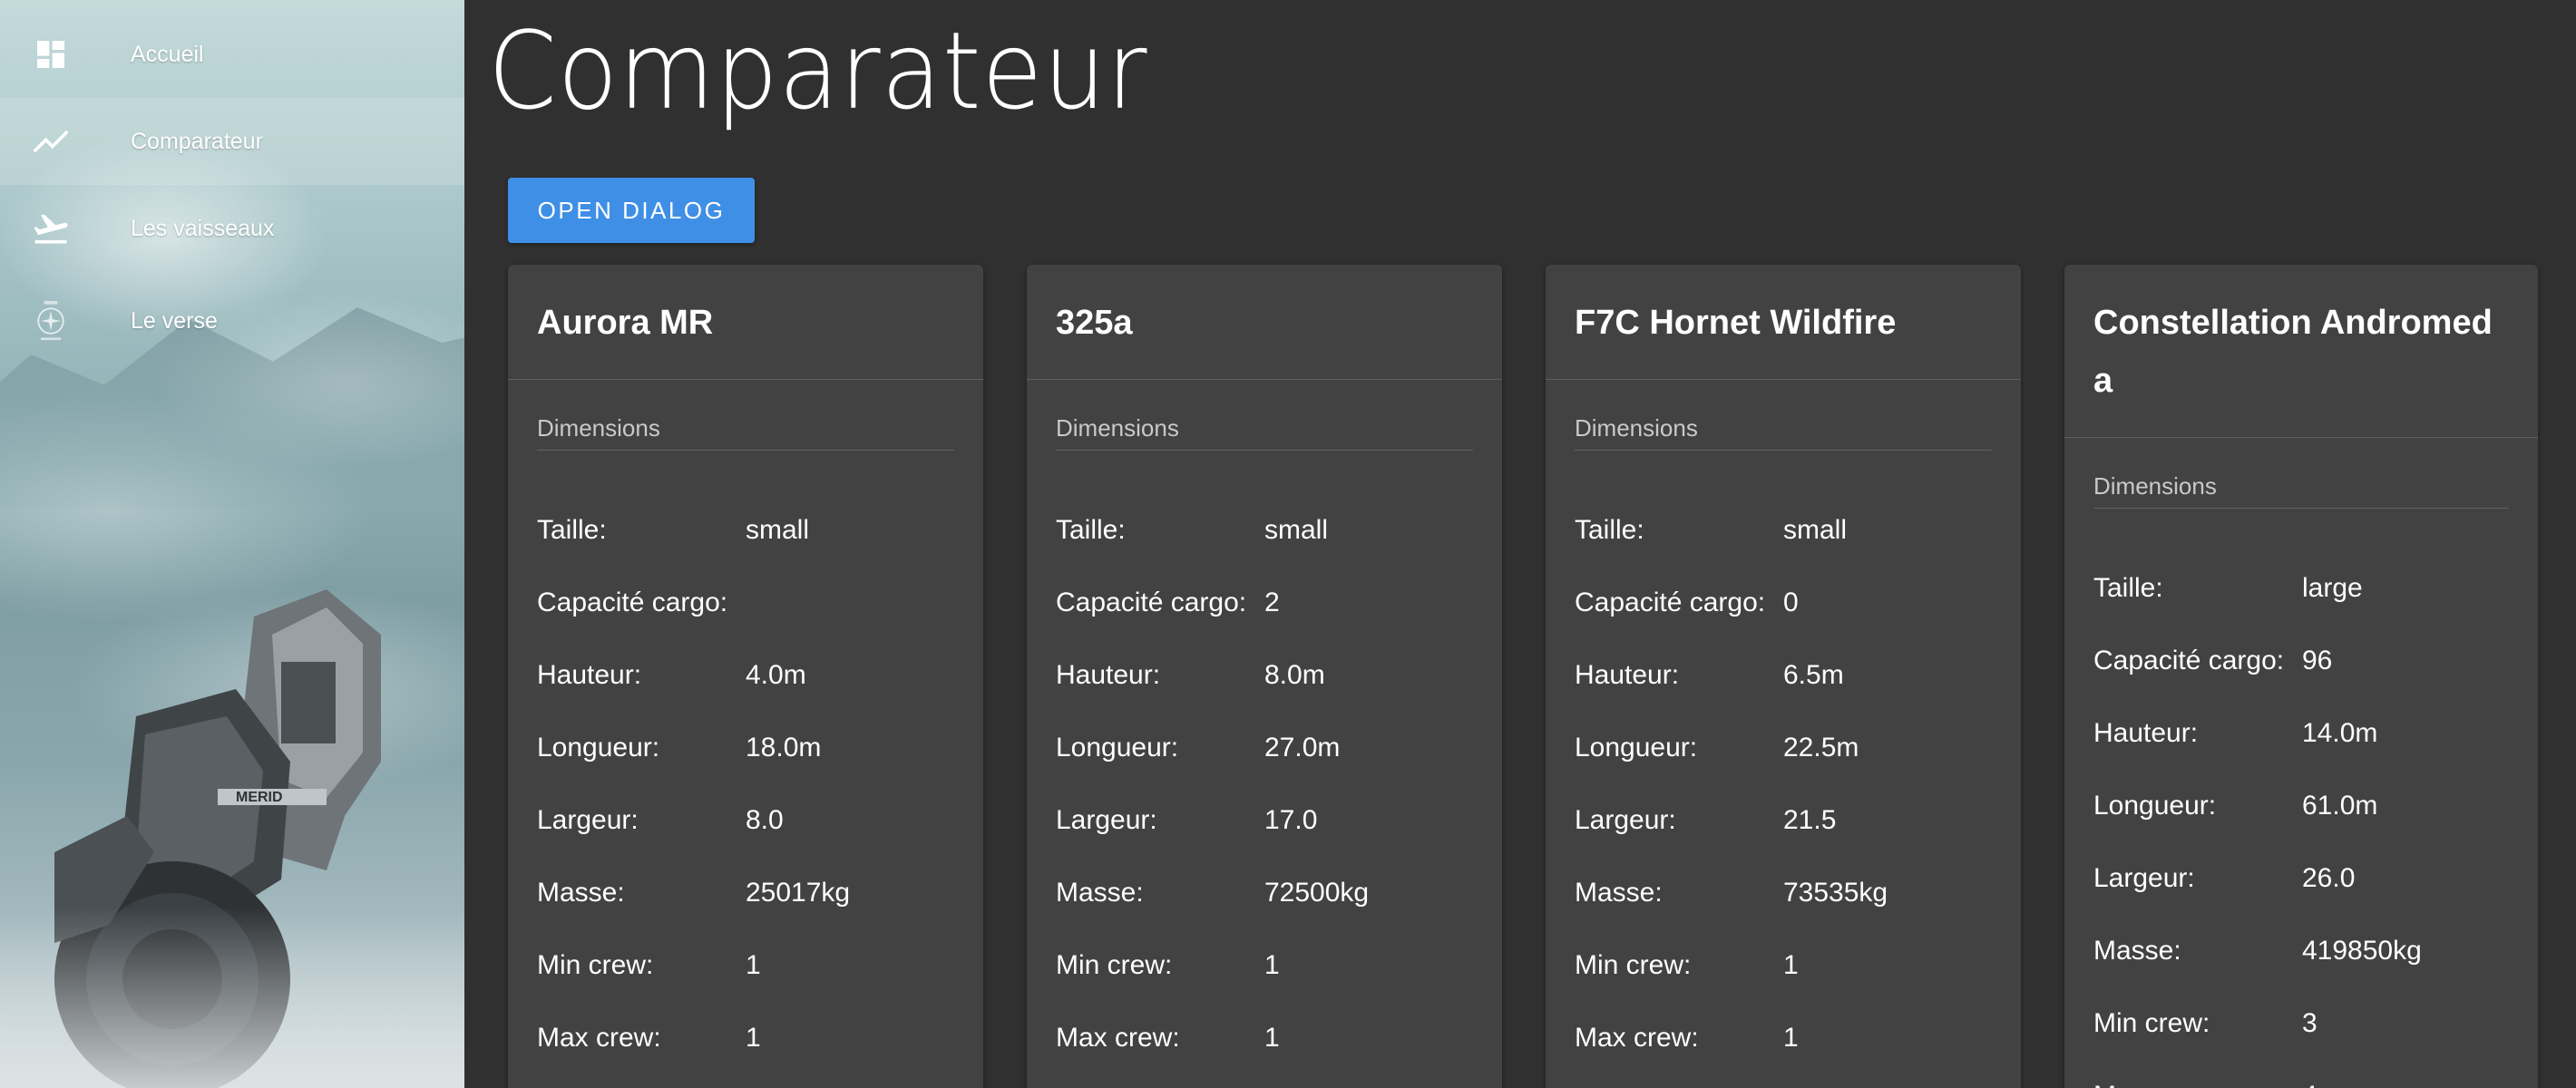 The height and width of the screenshot is (1088, 2576). What do you see at coordinates (51, 141) in the screenshot?
I see `trending-up-icon` at bounding box center [51, 141].